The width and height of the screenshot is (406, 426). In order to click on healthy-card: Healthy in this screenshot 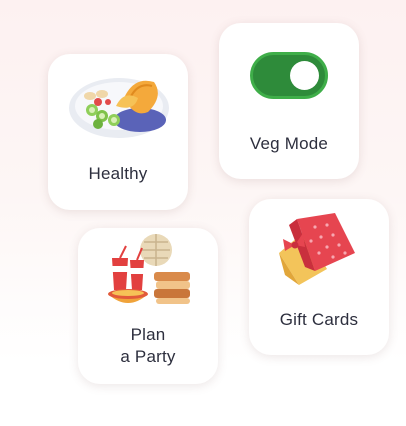, I will do `click(118, 132)`.